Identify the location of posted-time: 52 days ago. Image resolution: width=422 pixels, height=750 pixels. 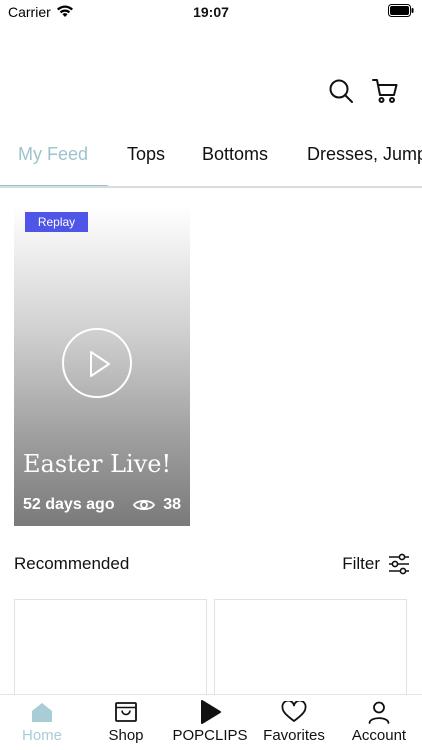
(69, 504).